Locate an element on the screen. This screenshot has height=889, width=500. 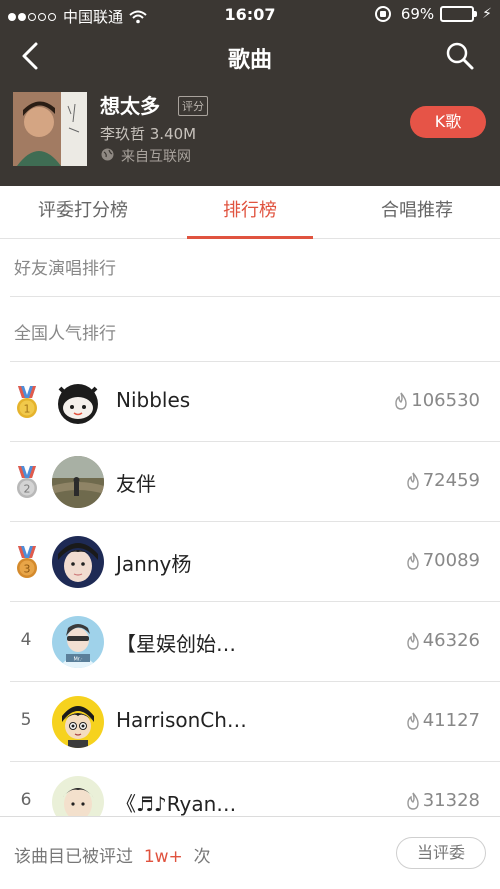
page-title: 歌曲 is located at coordinates (249, 60).